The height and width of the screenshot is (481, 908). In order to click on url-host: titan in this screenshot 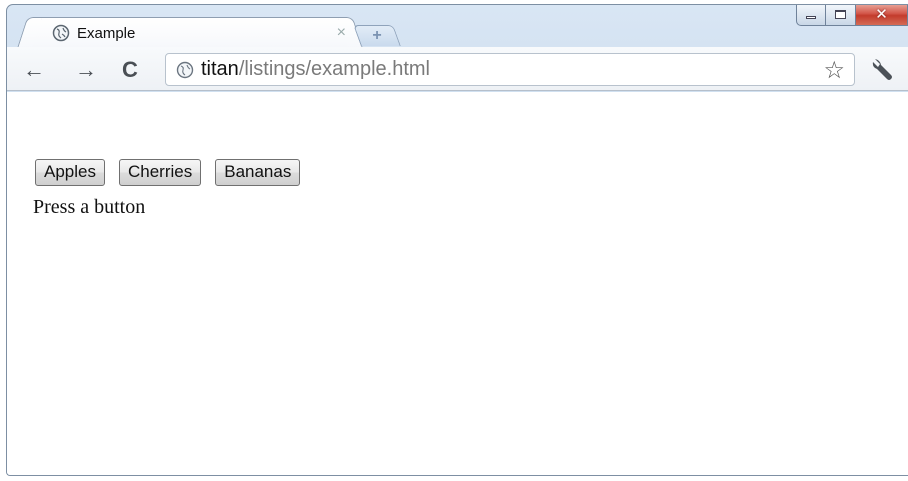, I will do `click(220, 69)`.